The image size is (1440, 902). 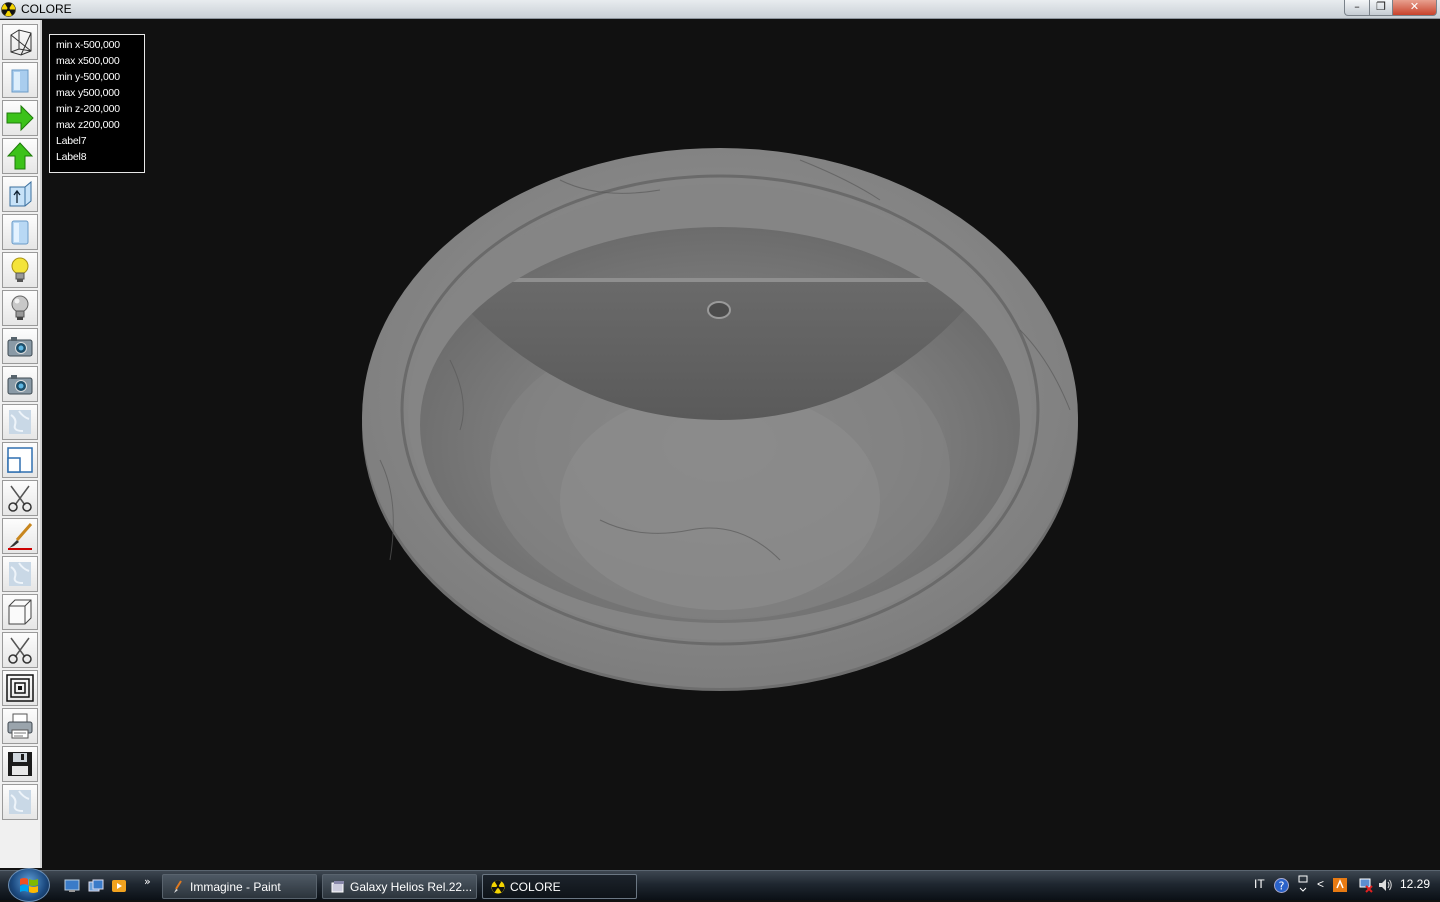 What do you see at coordinates (88, 125) in the screenshot?
I see `info-max-z: max z200,000` at bounding box center [88, 125].